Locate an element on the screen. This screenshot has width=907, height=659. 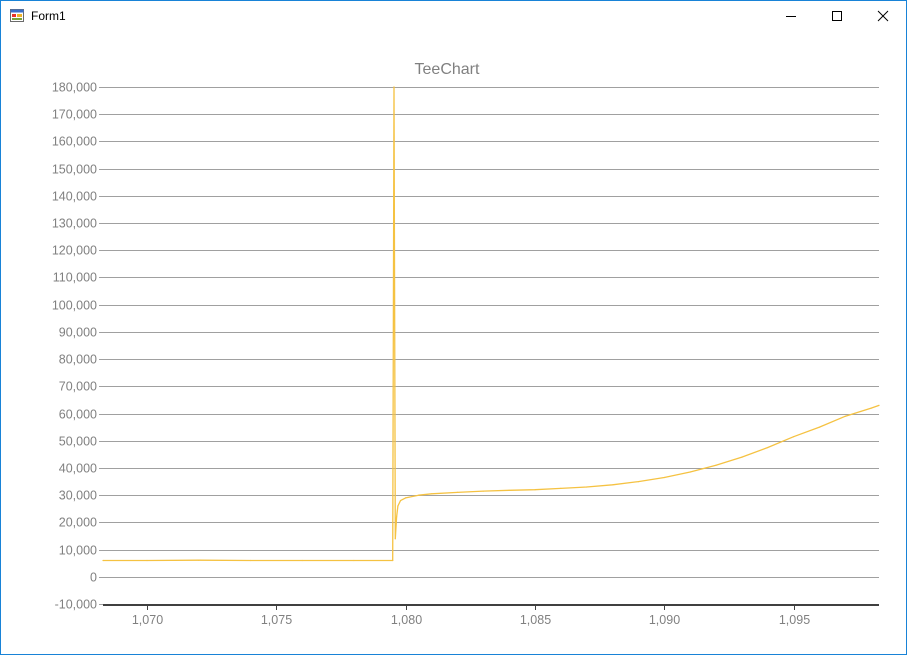
y-tick-label: 140,000 is located at coordinates (74, 197).